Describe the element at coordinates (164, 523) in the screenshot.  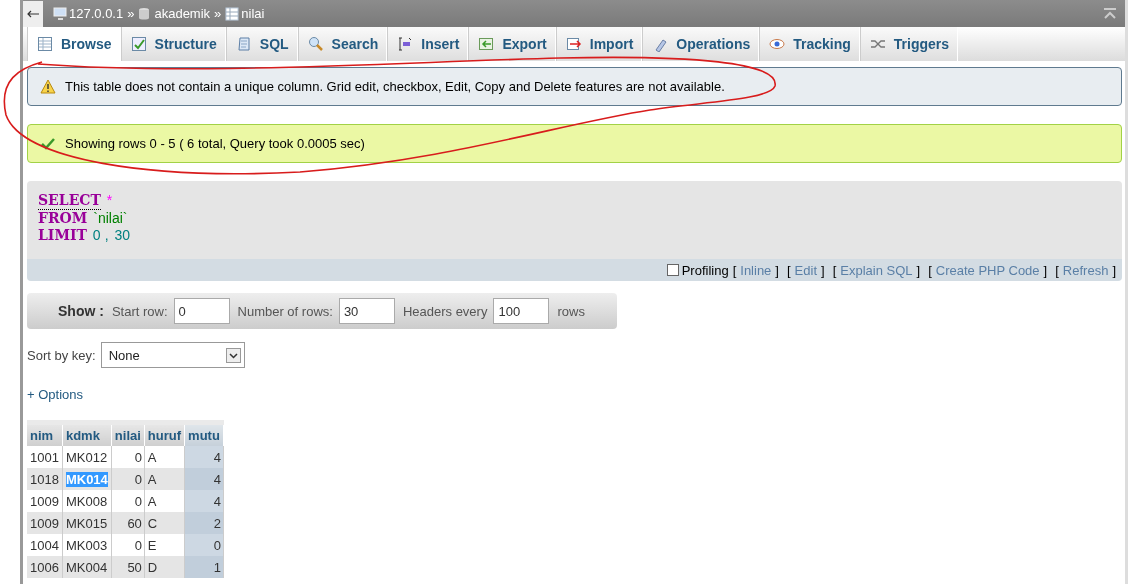
I see `table-cell: C` at that location.